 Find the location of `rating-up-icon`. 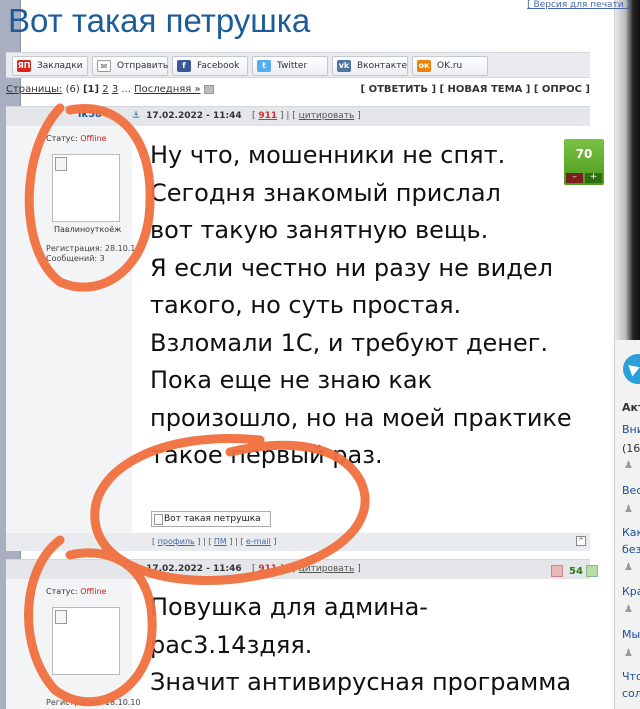

rating-up-icon is located at coordinates (591, 571).